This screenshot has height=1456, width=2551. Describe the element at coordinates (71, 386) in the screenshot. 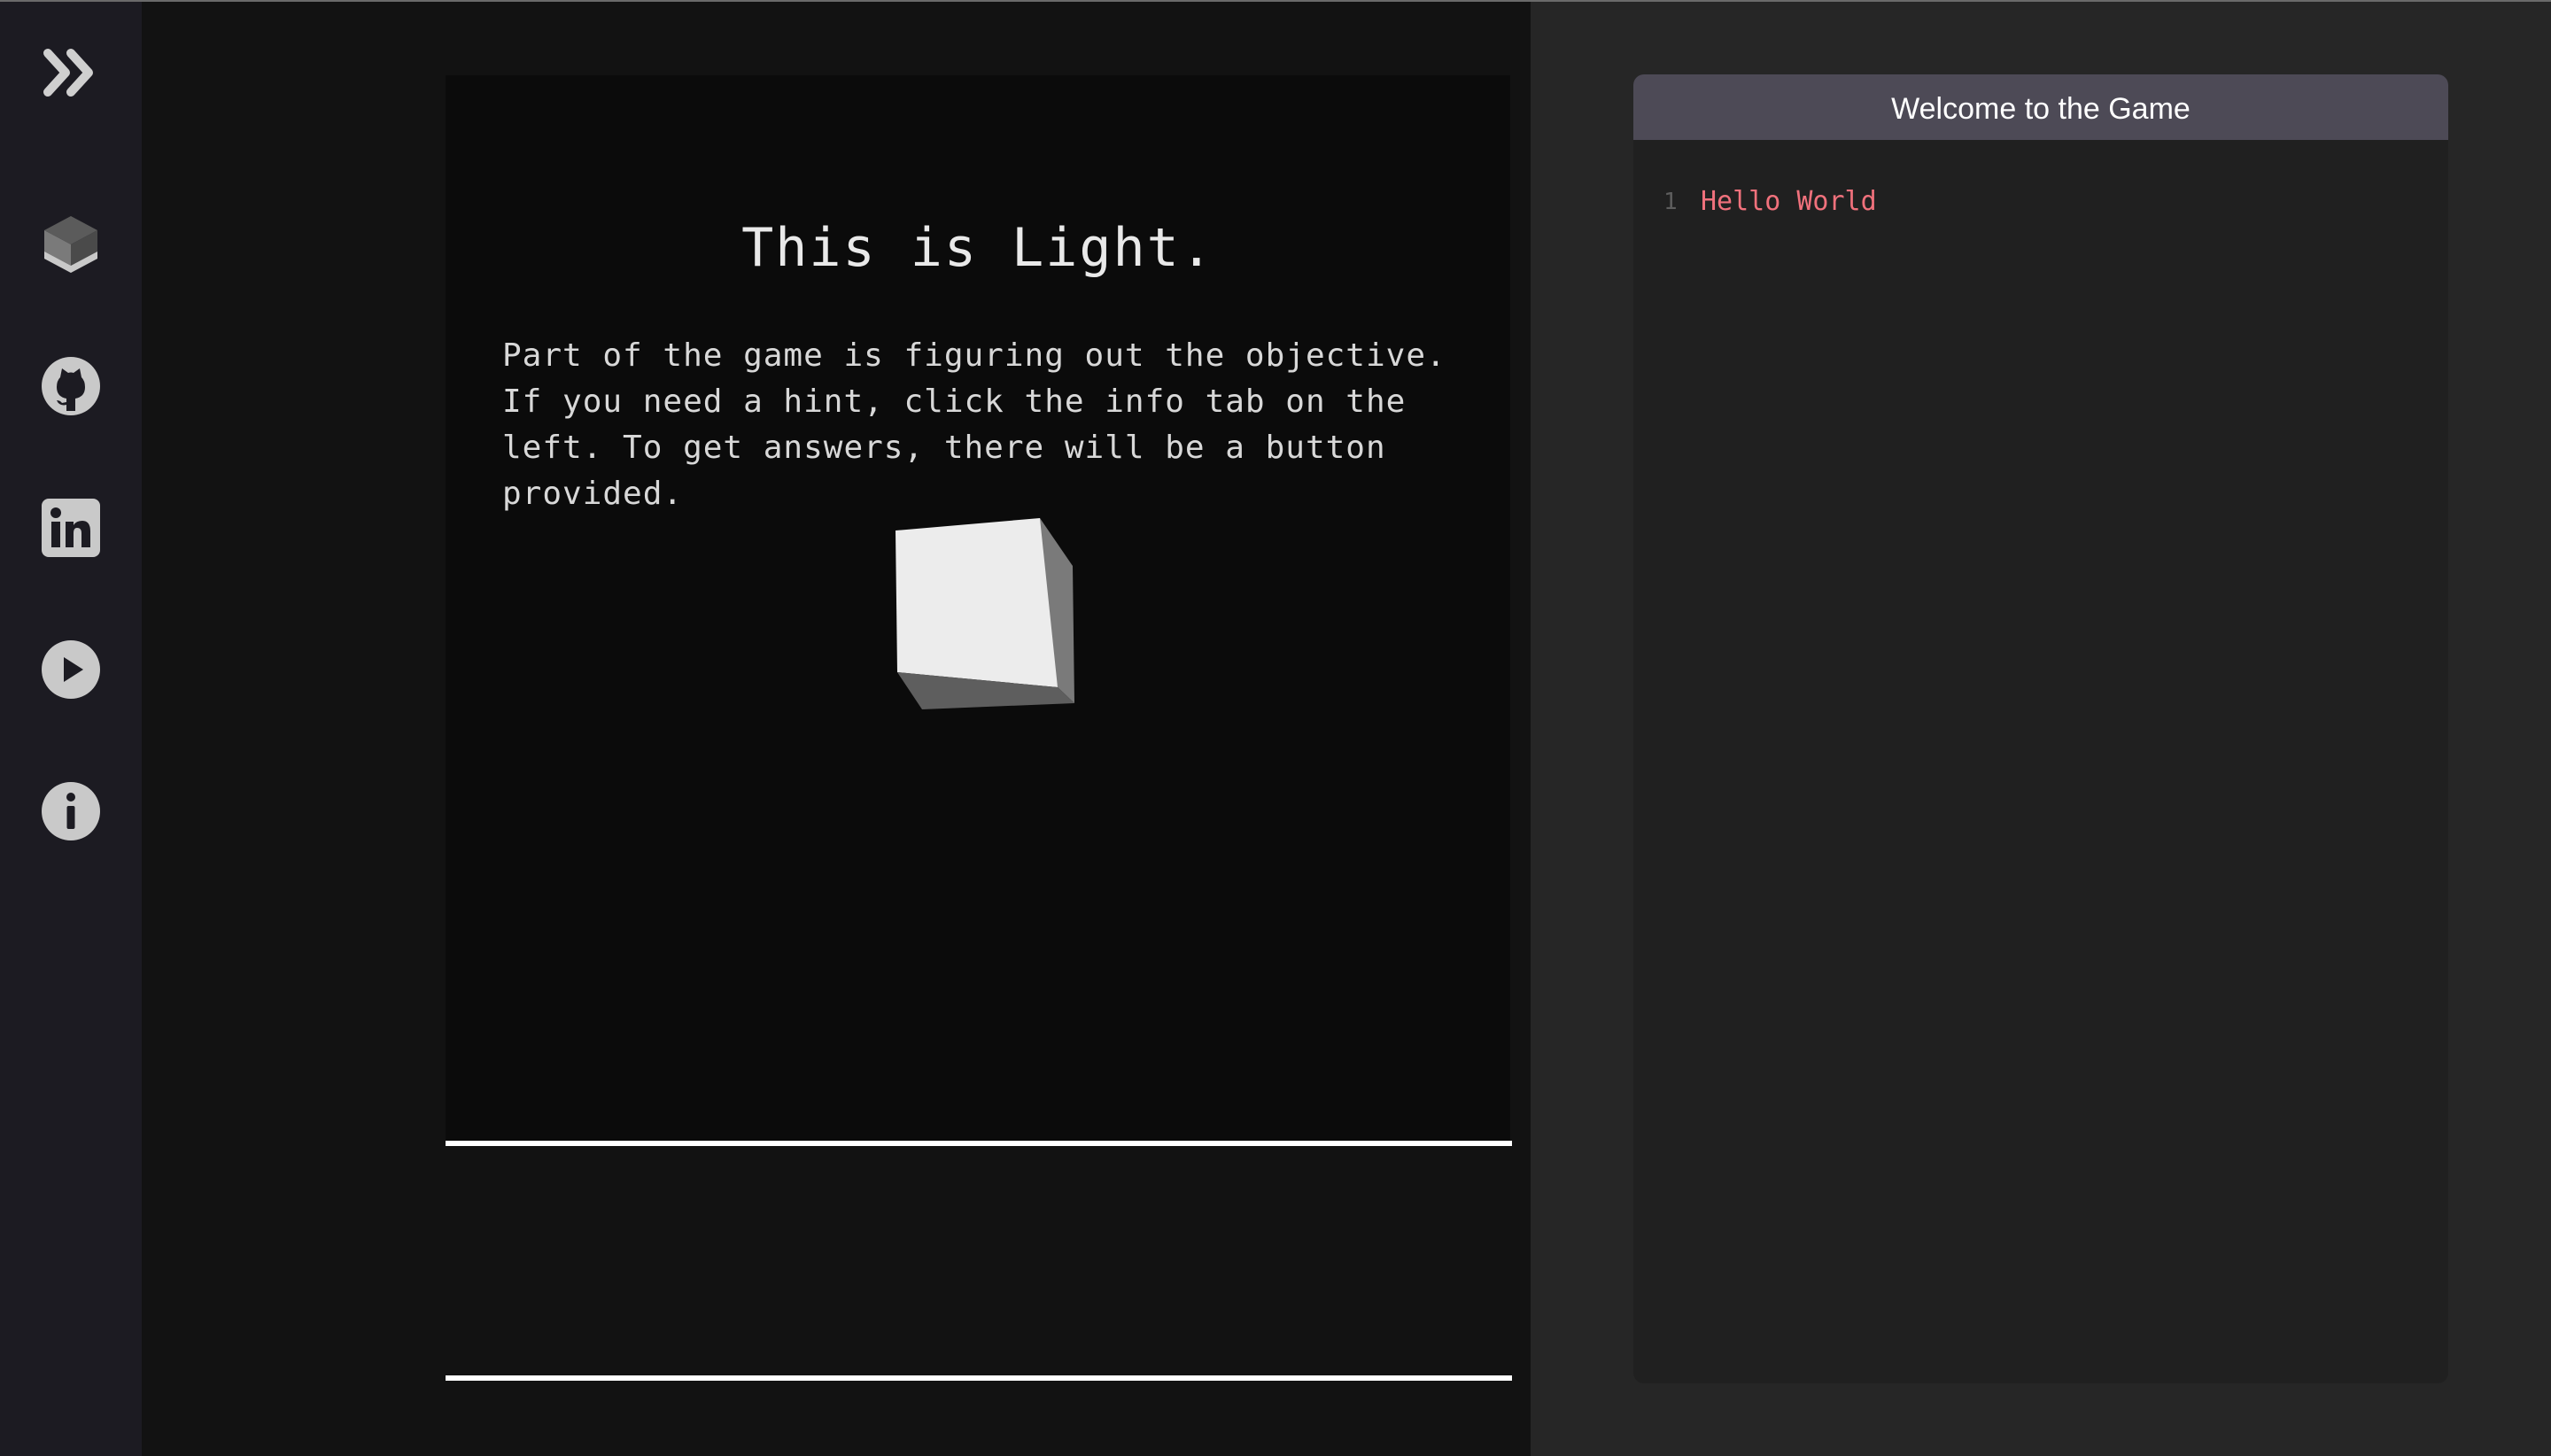

I see `github-icon` at that location.